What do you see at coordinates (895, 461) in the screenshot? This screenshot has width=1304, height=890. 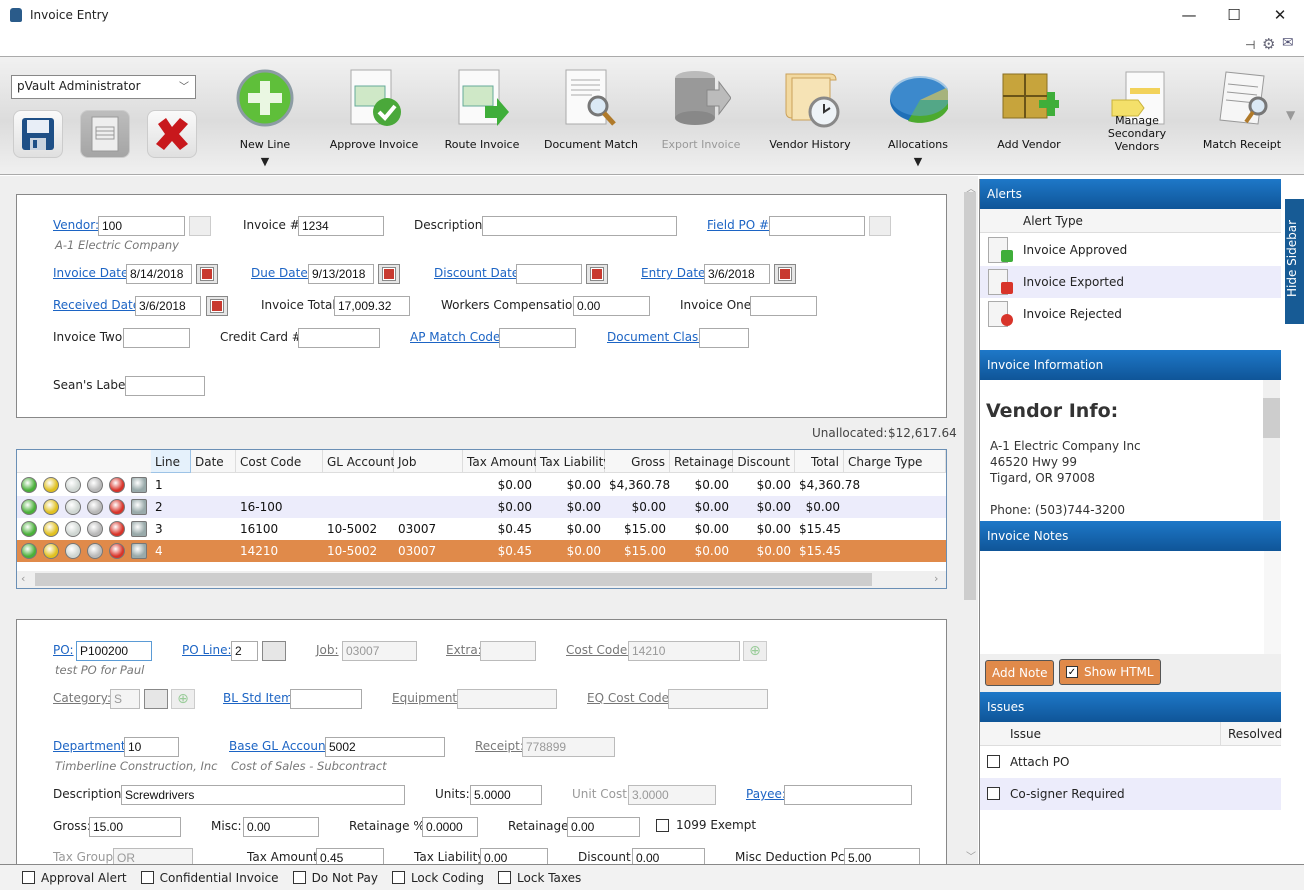 I see `grid-header-charge: Charge Type` at bounding box center [895, 461].